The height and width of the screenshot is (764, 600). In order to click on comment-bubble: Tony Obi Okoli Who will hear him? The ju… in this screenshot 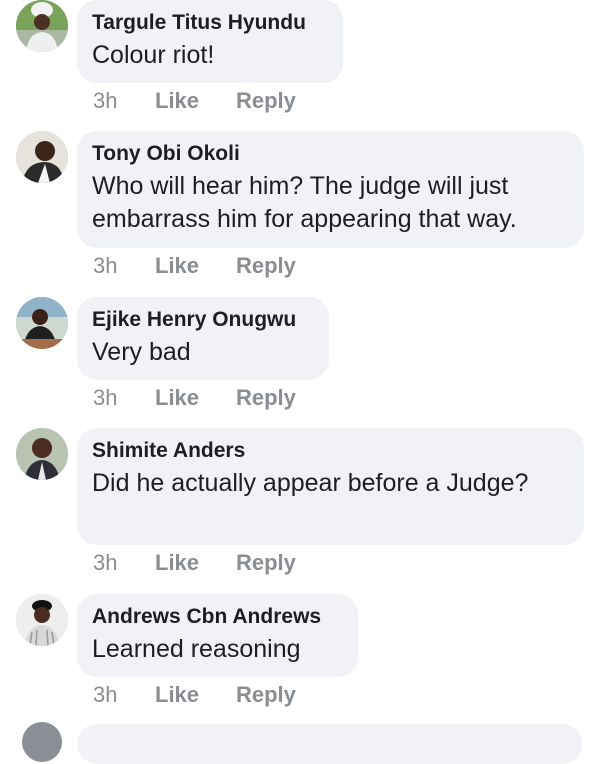, I will do `click(330, 189)`.